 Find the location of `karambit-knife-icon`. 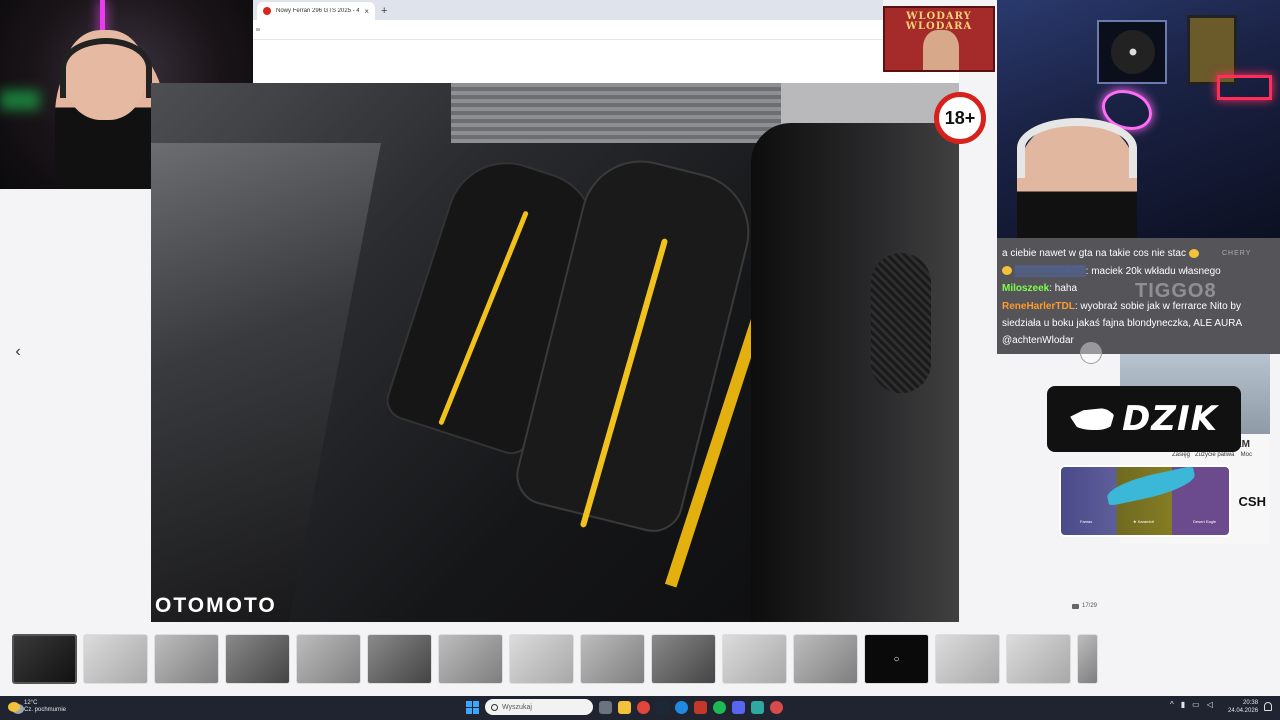

karambit-knife-icon is located at coordinates (1151, 487).